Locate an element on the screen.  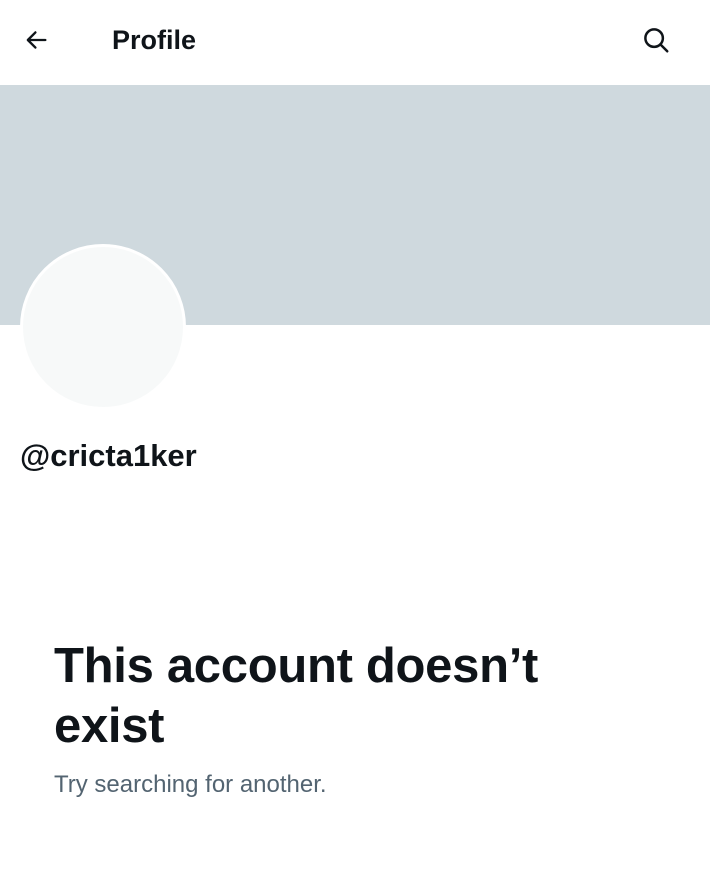
top-bar: Profile is located at coordinates (355, 42).